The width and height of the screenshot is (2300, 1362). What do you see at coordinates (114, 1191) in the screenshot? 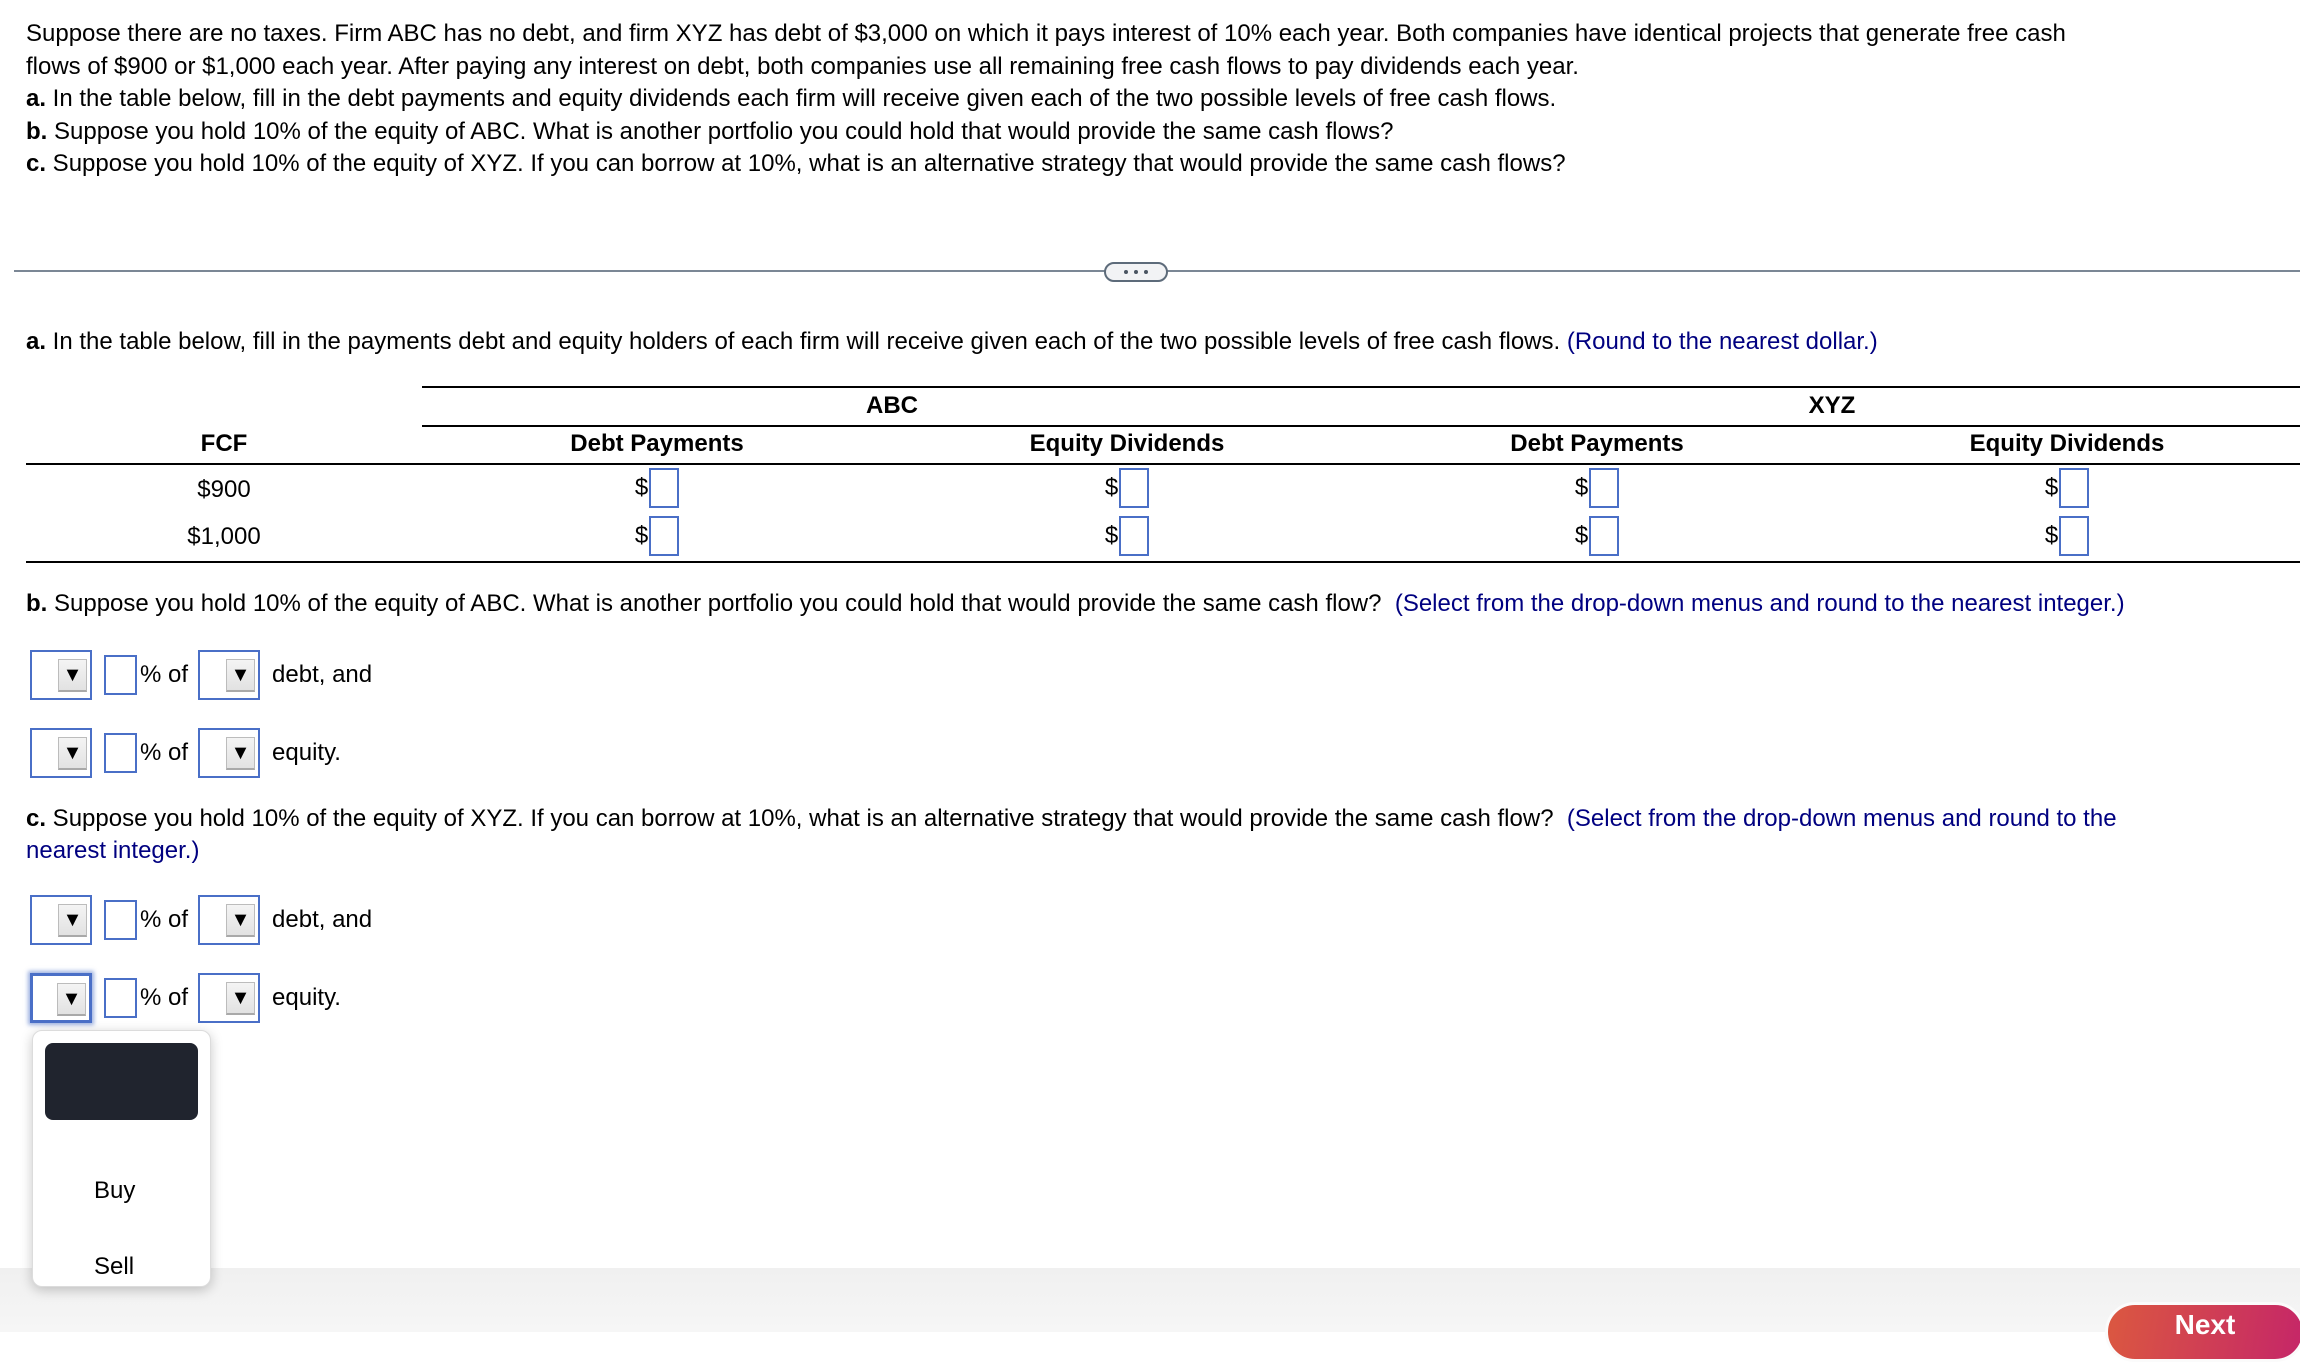
I see `dropdown-option-buy: Buy` at bounding box center [114, 1191].